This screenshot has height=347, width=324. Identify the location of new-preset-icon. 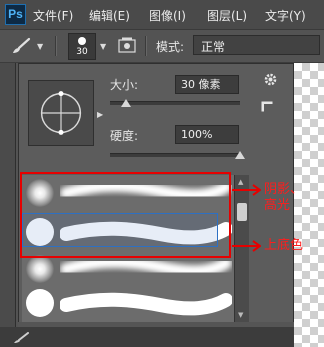
(267, 106).